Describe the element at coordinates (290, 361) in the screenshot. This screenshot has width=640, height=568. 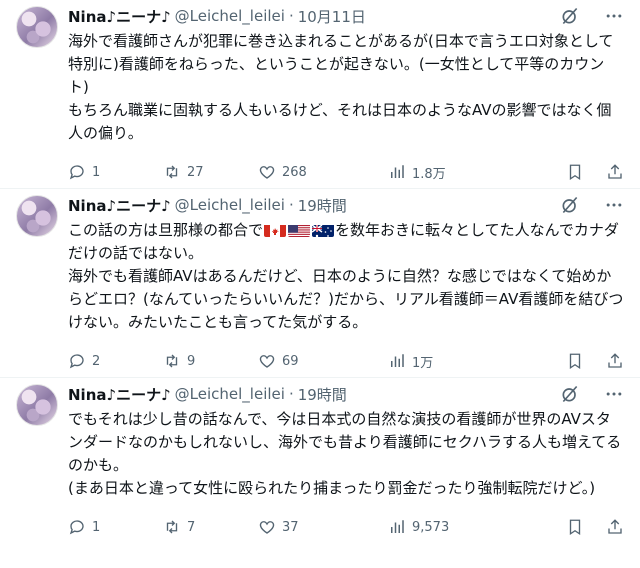
I see `like-count: 69` at that location.